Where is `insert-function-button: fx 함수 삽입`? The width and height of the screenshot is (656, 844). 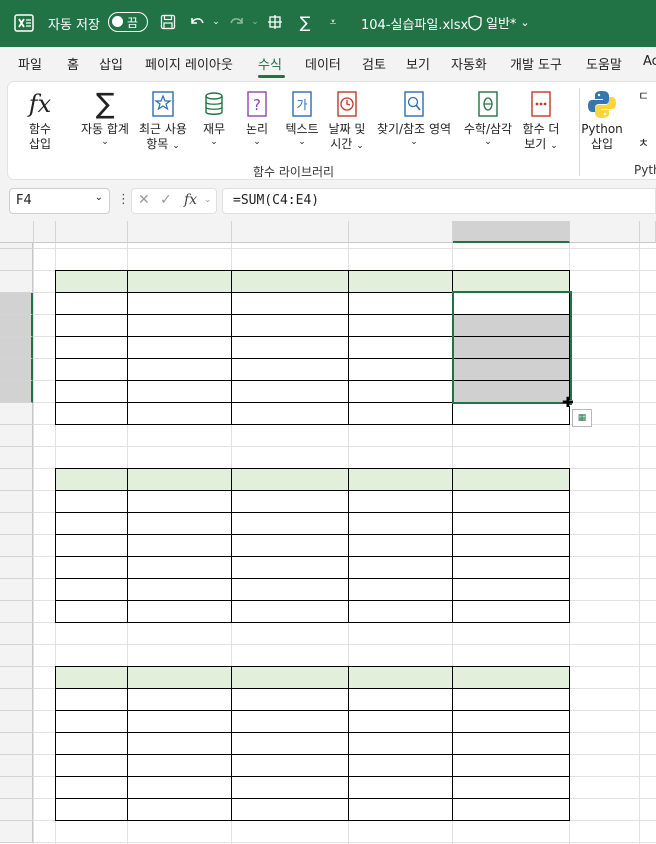
insert-function-button: fx 함수 삽입 is located at coordinates (40, 120).